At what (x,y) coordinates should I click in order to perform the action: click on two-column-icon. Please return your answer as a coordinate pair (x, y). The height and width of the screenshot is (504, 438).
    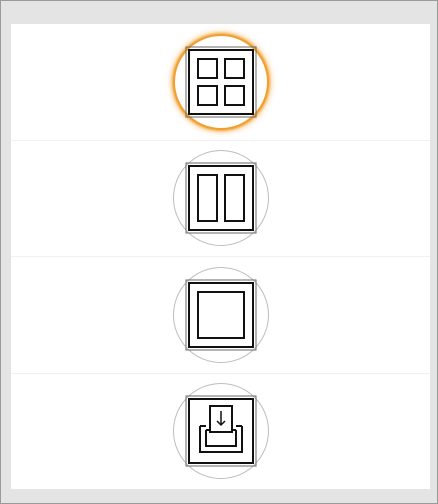
    Looking at the image, I should click on (221, 198).